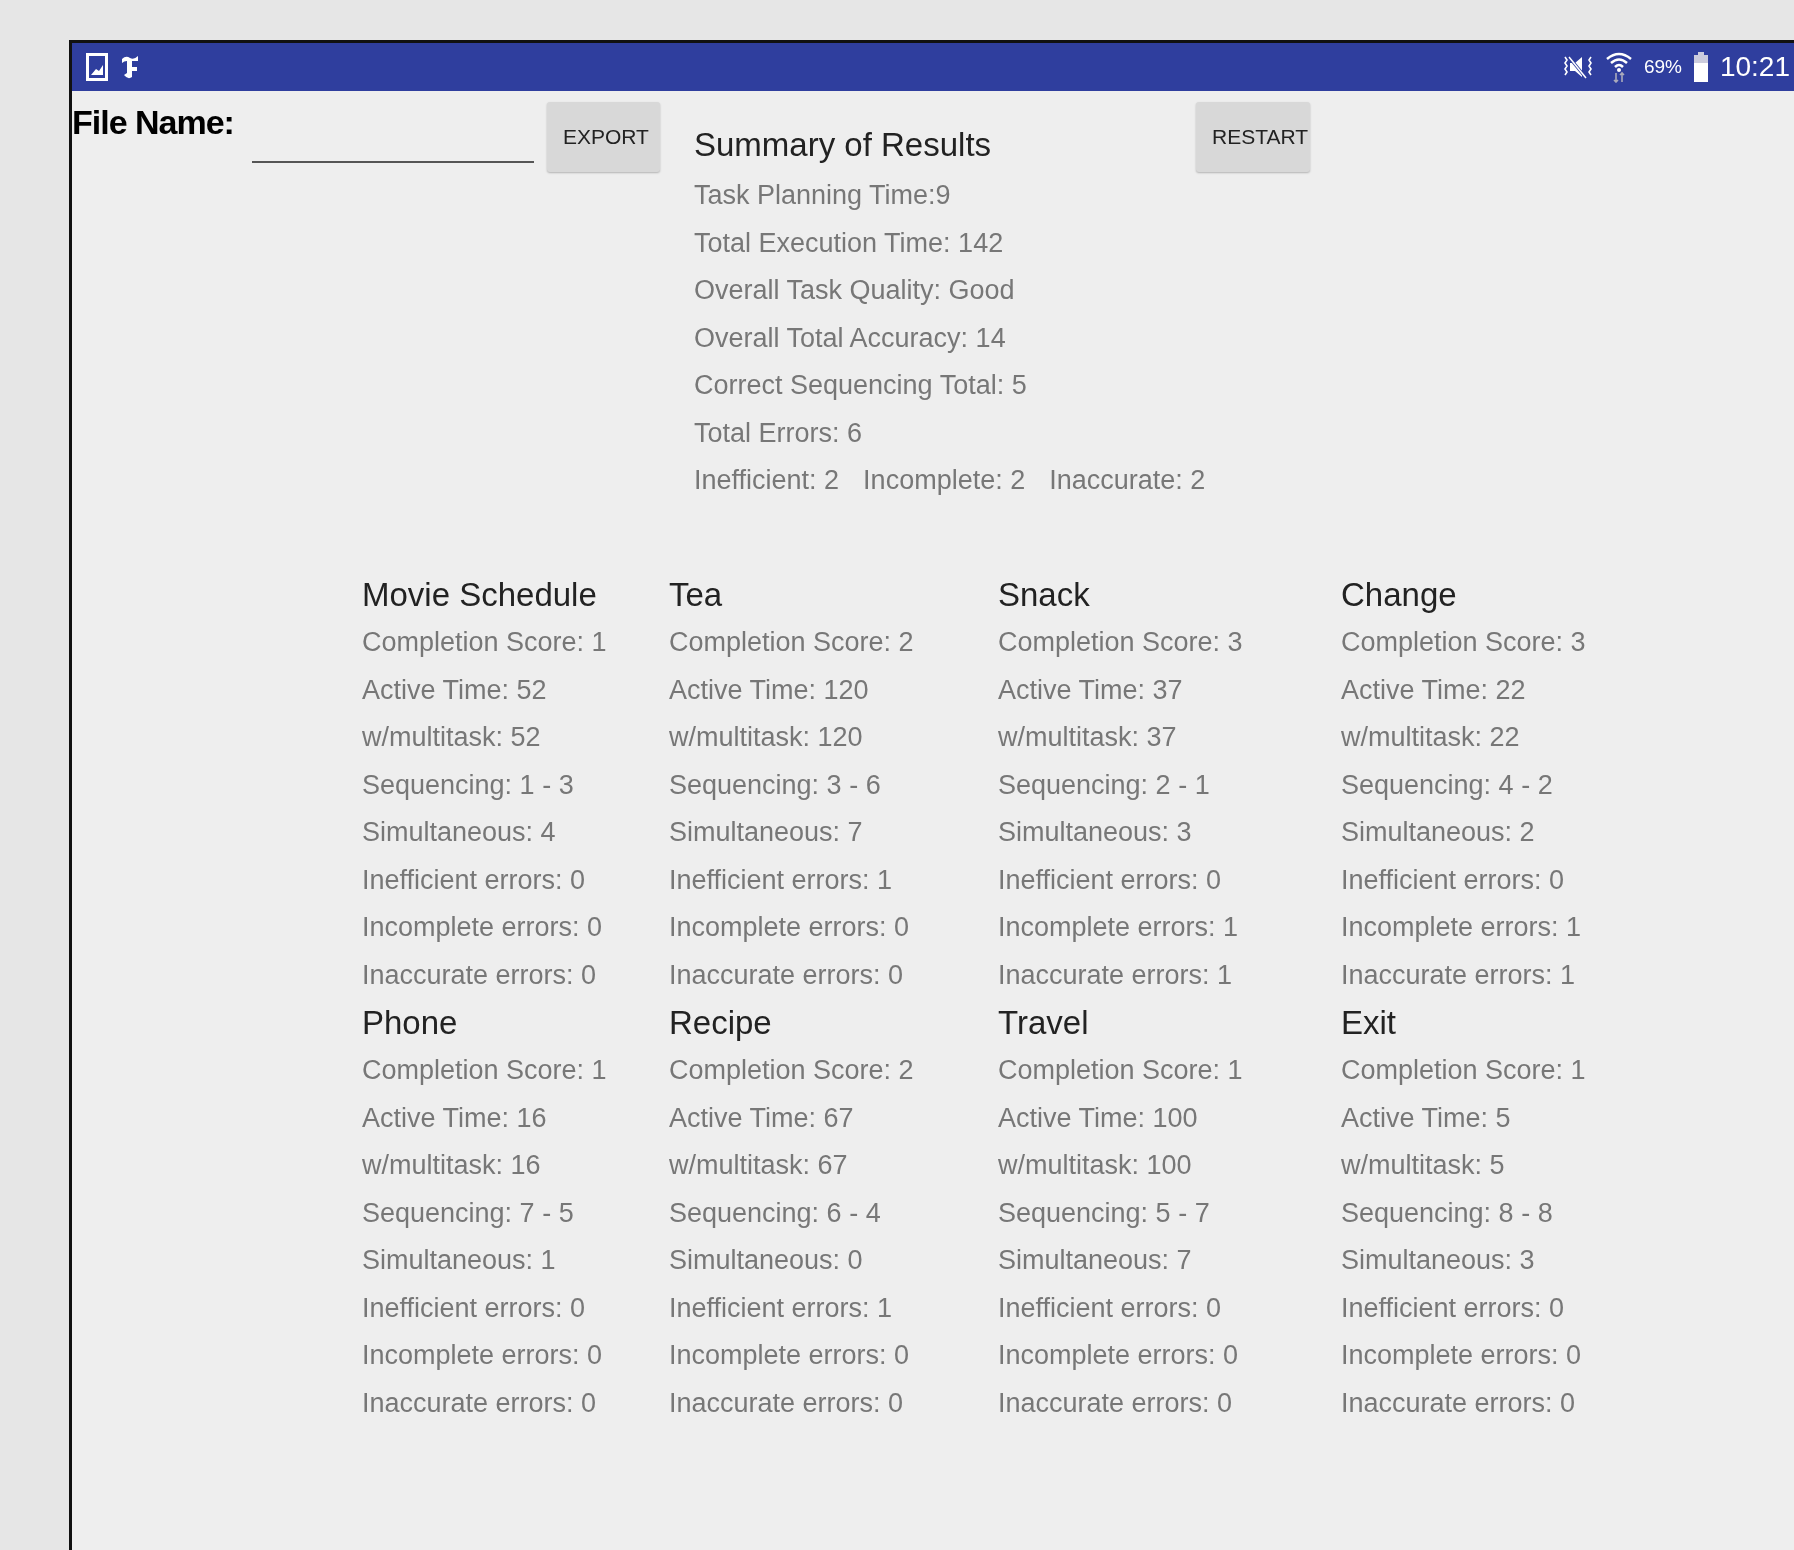 The width and height of the screenshot is (1794, 1550). Describe the element at coordinates (779, 433) in the screenshot. I see `summary-line: Total Errors: 6` at that location.